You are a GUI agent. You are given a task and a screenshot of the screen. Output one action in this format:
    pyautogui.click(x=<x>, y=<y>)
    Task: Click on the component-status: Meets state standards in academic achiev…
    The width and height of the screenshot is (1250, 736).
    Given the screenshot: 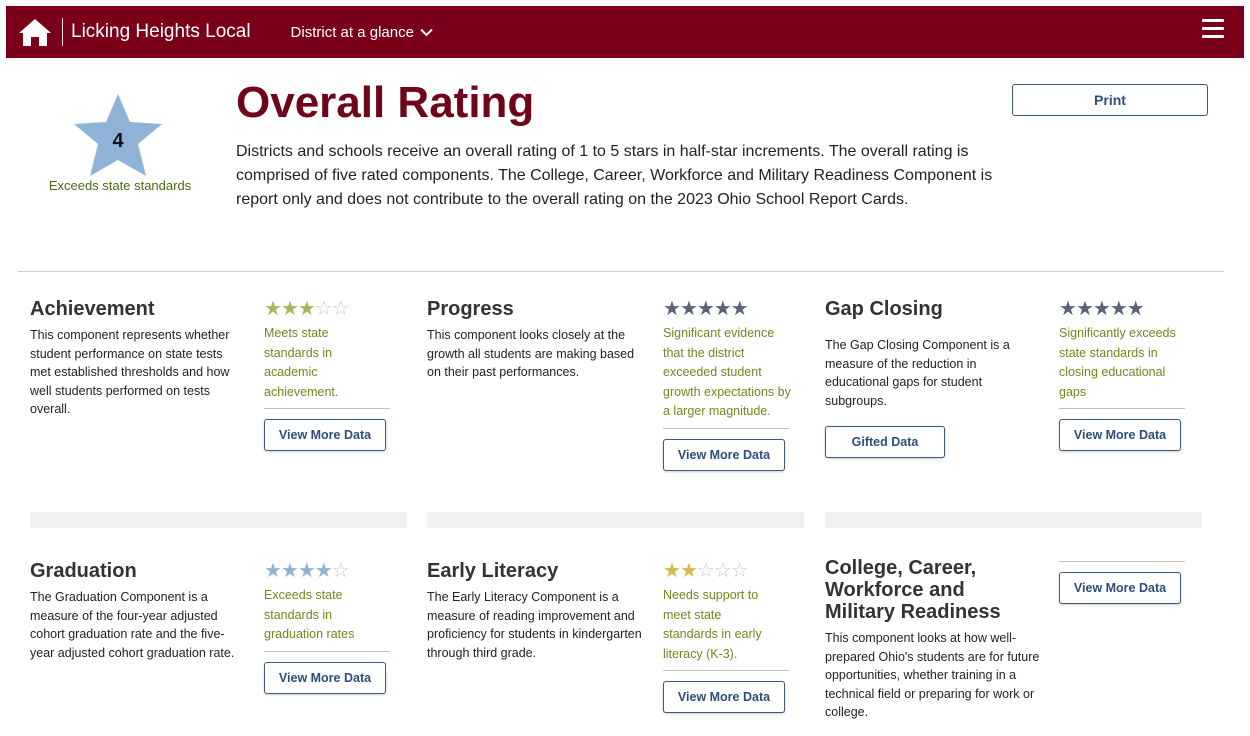 What is the action you would take?
    pyautogui.click(x=301, y=362)
    